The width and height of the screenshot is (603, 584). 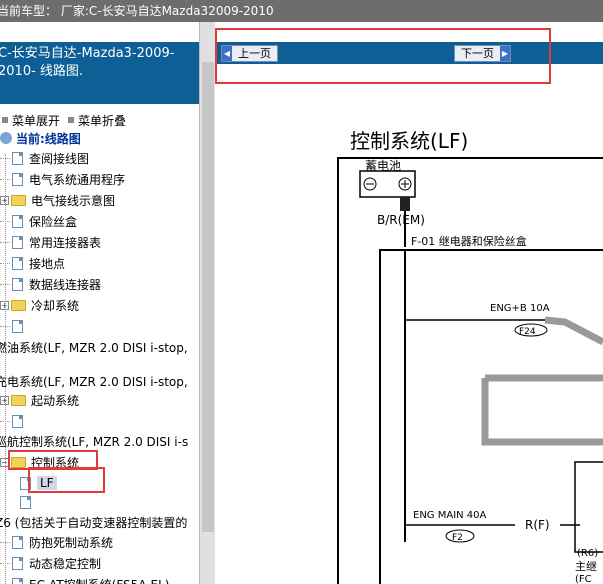 I want to click on tree-item: 数据线连接器, so click(x=50, y=284).